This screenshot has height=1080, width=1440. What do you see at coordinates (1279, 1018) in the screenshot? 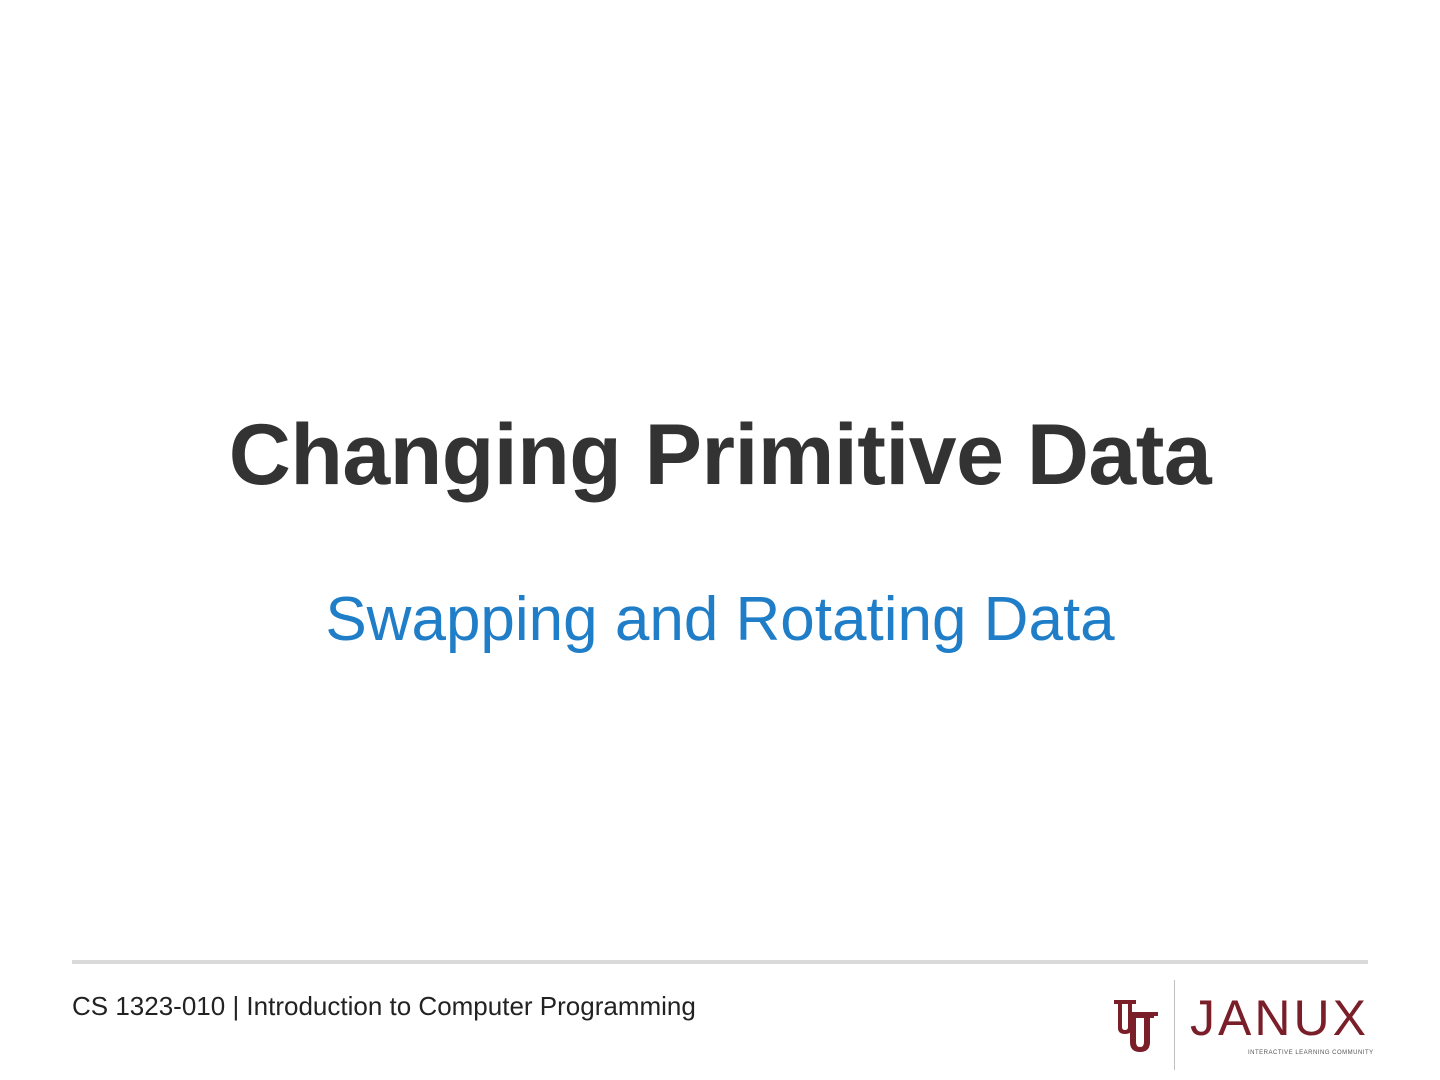
I see `janux-wordmark: JANUX` at bounding box center [1279, 1018].